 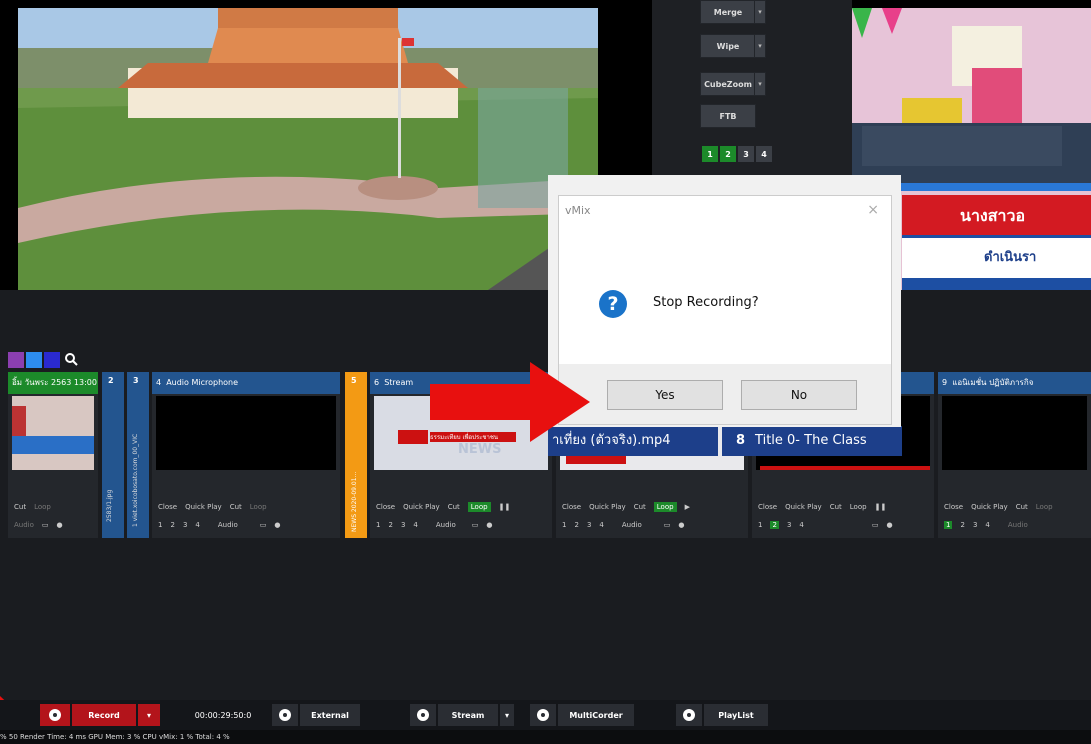 I want to click on input-tile-2: 2 2583/1.jpg, so click(x=113, y=455).